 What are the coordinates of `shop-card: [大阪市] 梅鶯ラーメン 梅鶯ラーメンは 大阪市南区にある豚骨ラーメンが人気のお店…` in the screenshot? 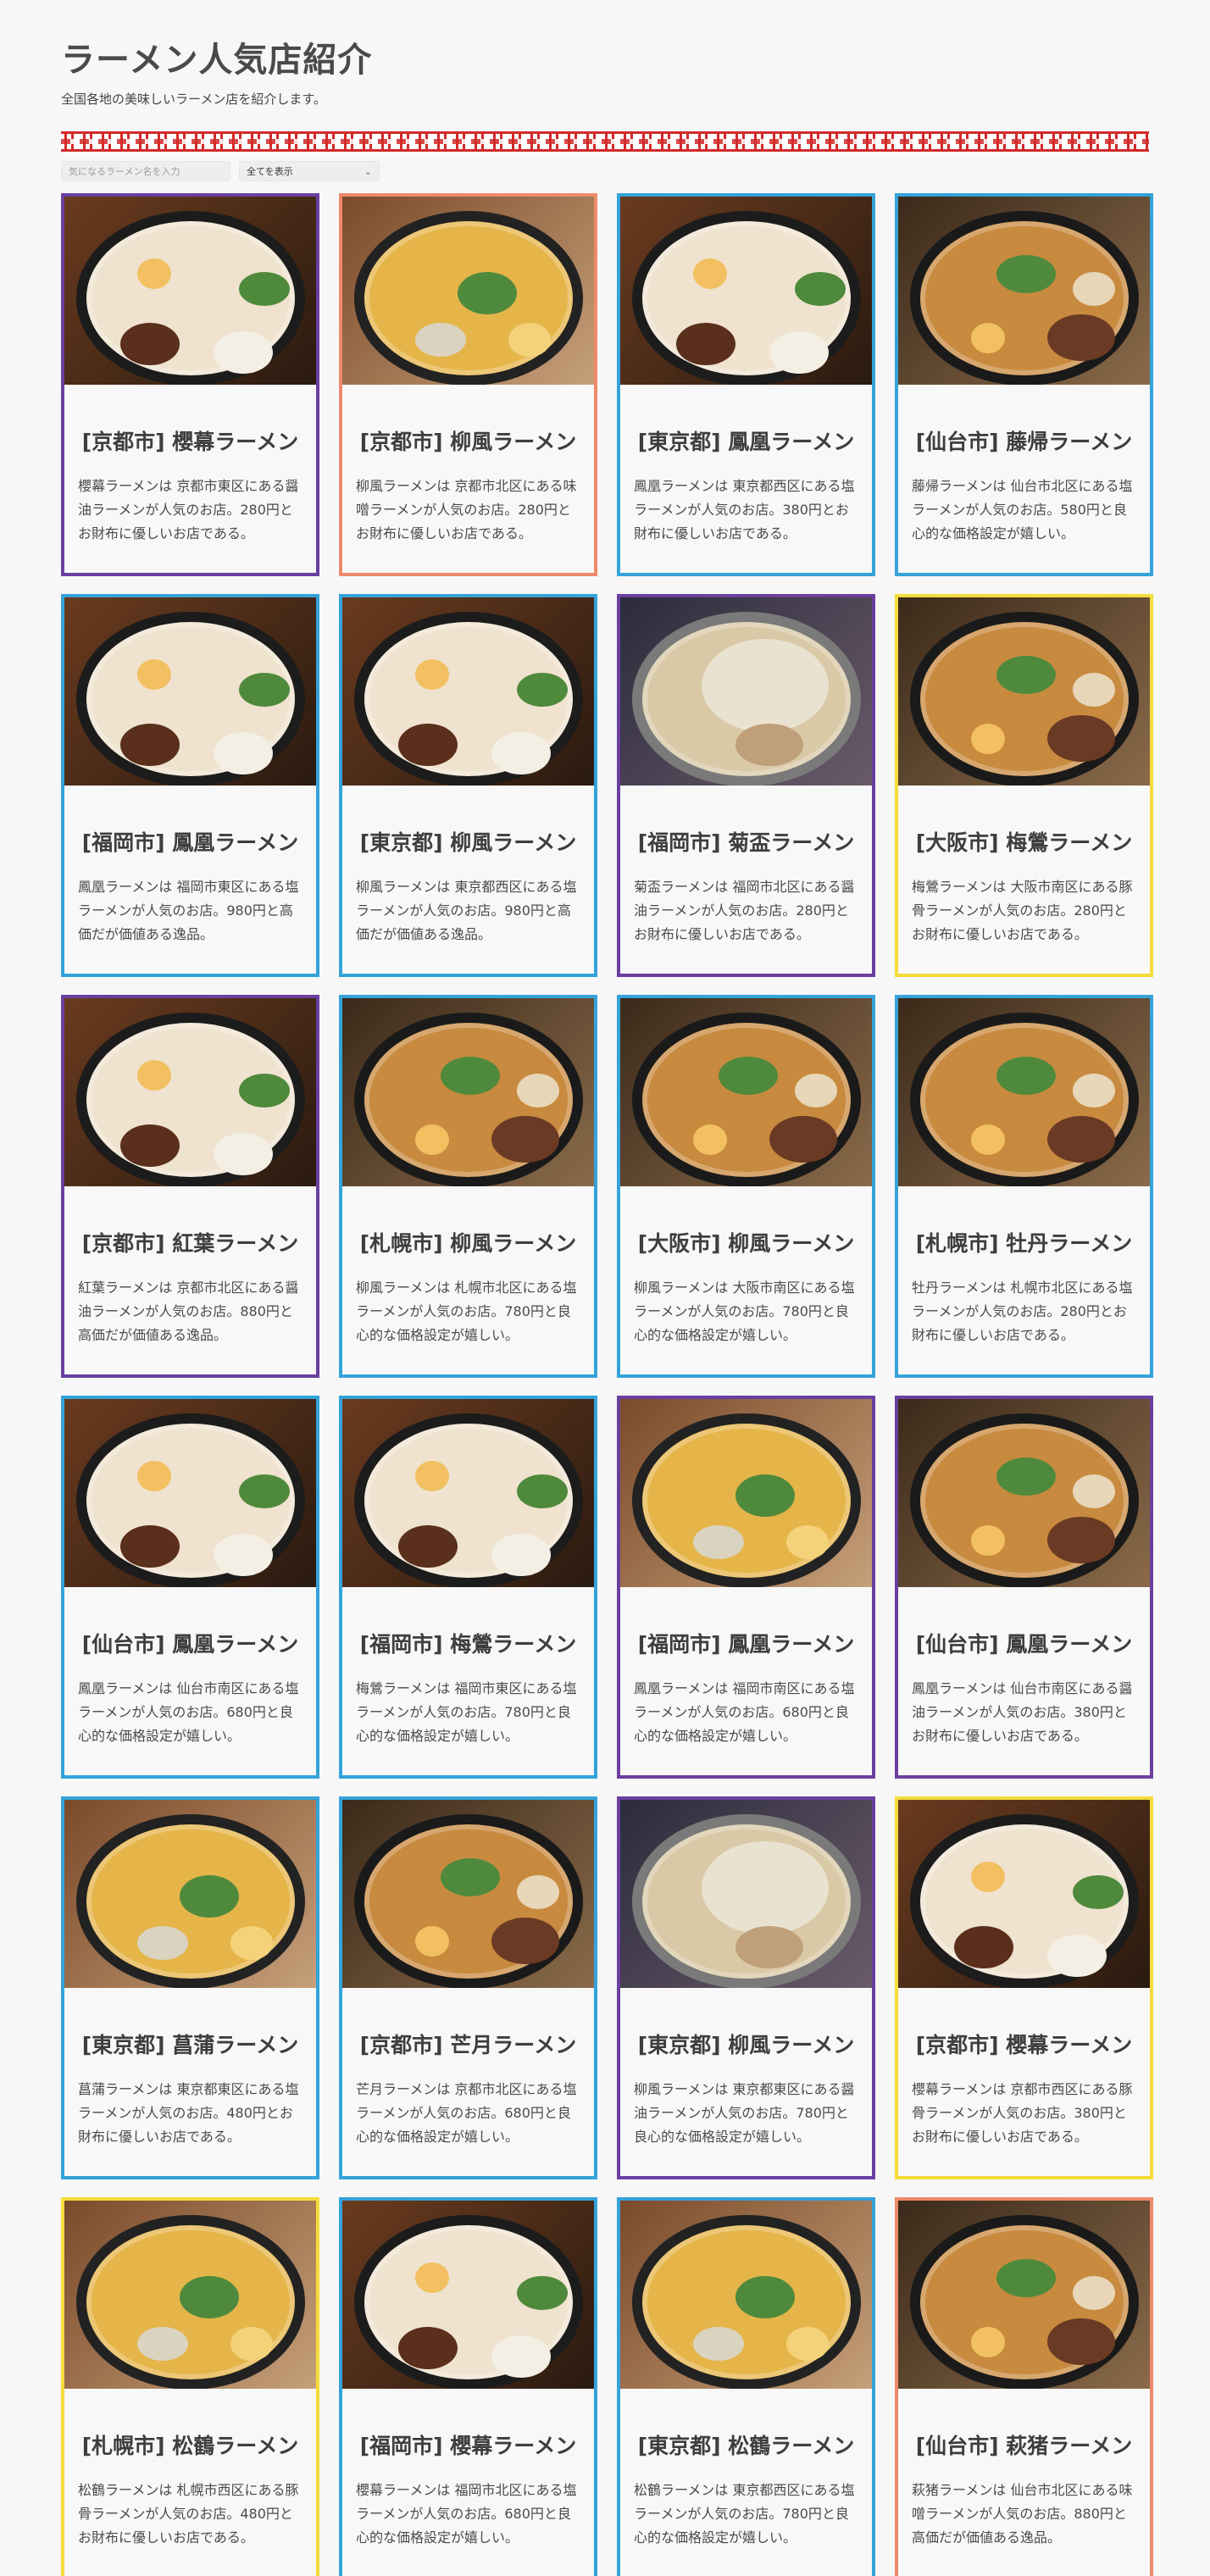 It's located at (1024, 785).